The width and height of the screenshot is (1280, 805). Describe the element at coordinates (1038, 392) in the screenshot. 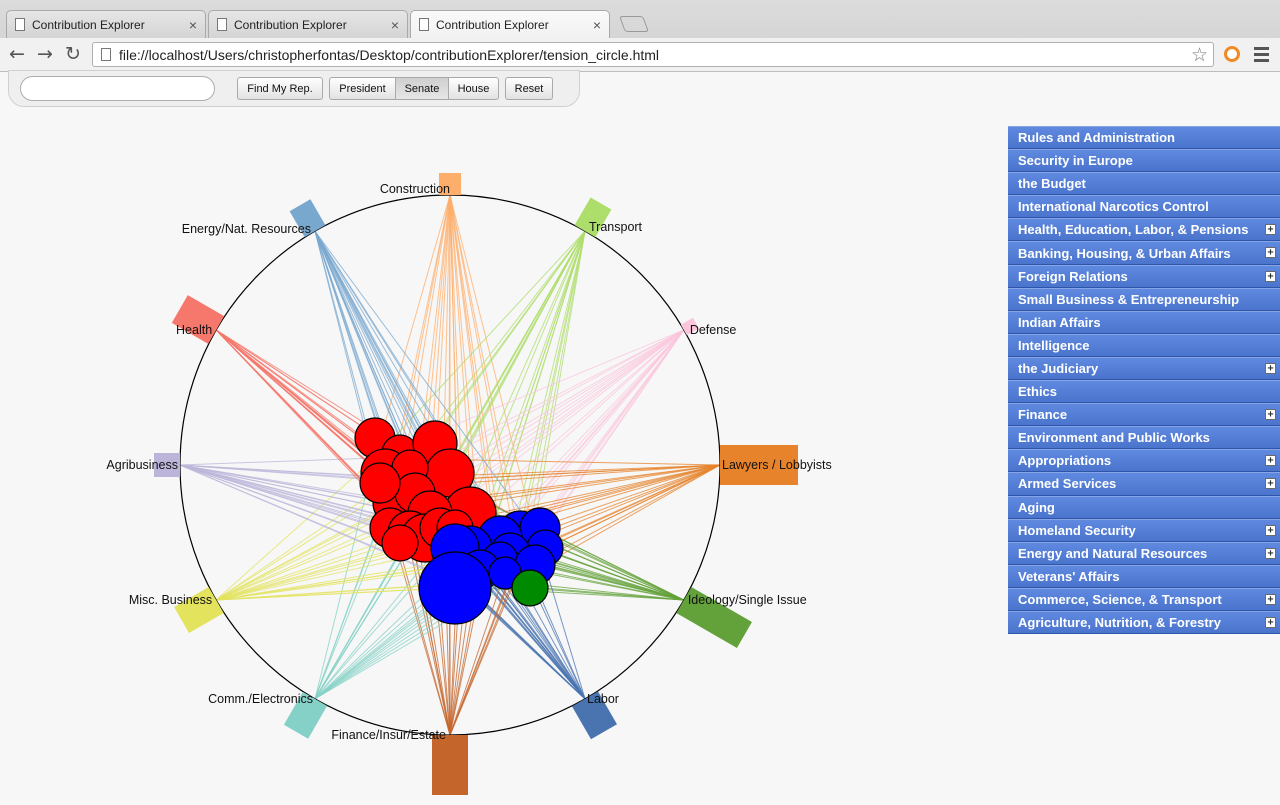

I see `committee-label: Ethics` at that location.